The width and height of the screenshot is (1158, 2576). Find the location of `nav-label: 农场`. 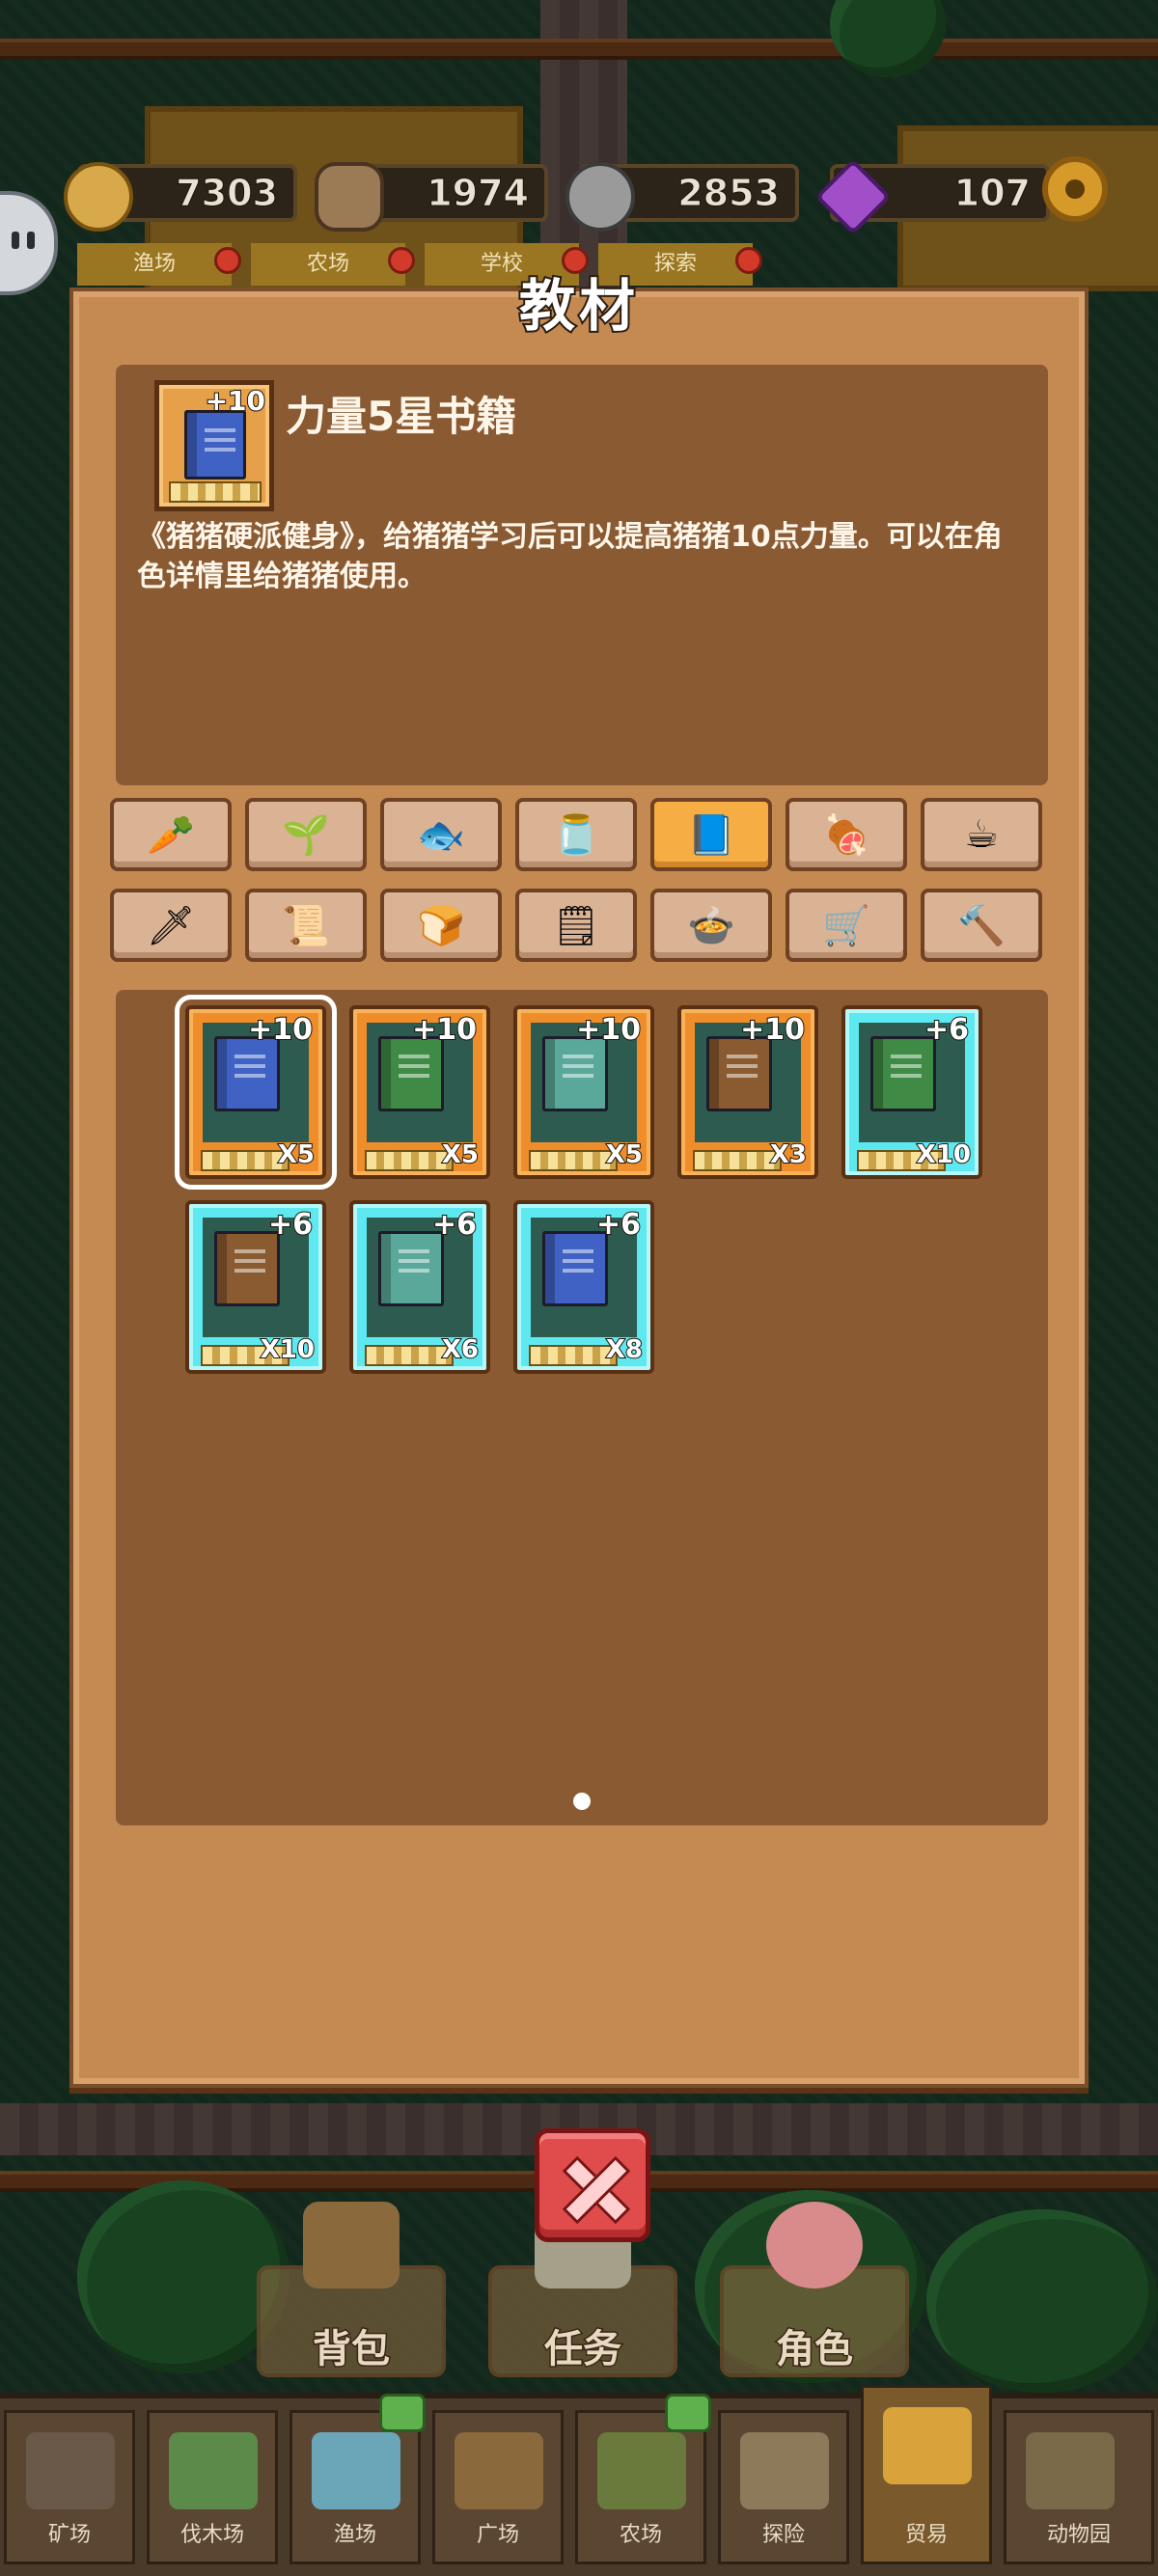

nav-label: 农场 is located at coordinates (640, 2535).